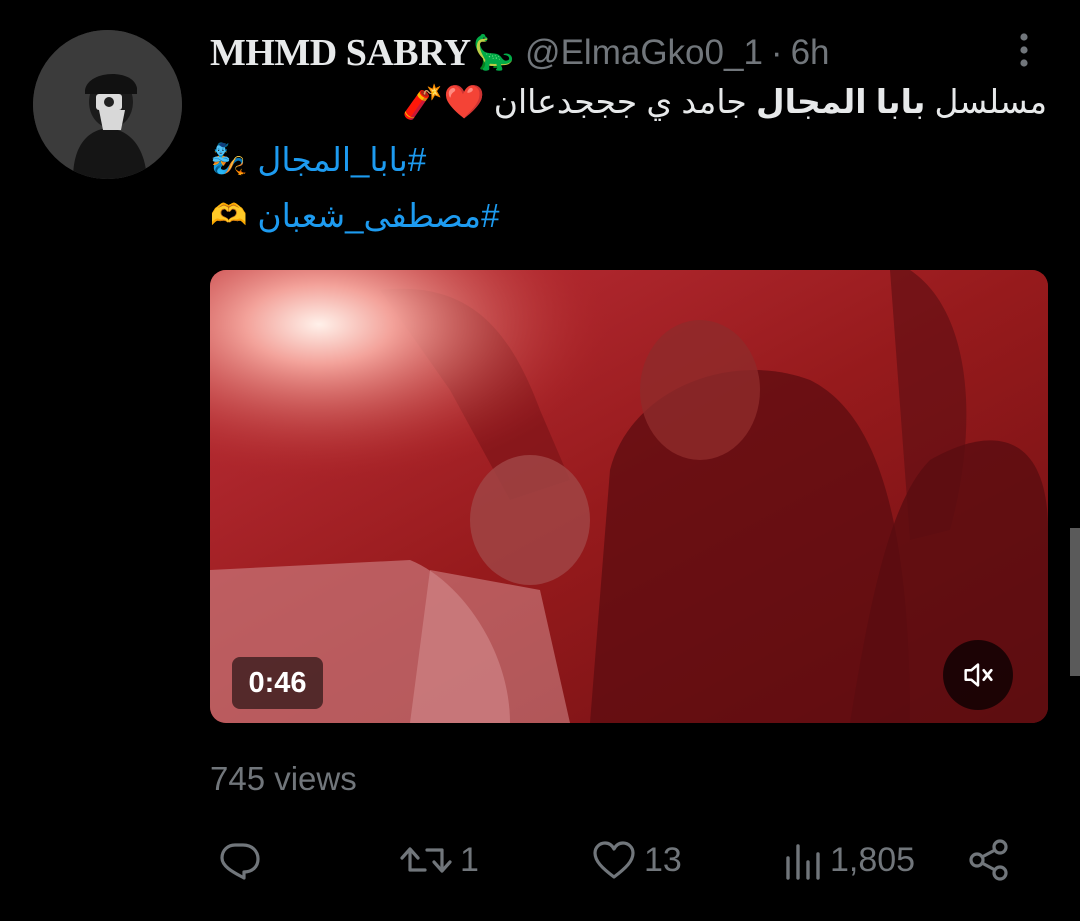 The height and width of the screenshot is (921, 1080). I want to click on hashtag-1-text: #بابا_المجال, so click(342, 159).